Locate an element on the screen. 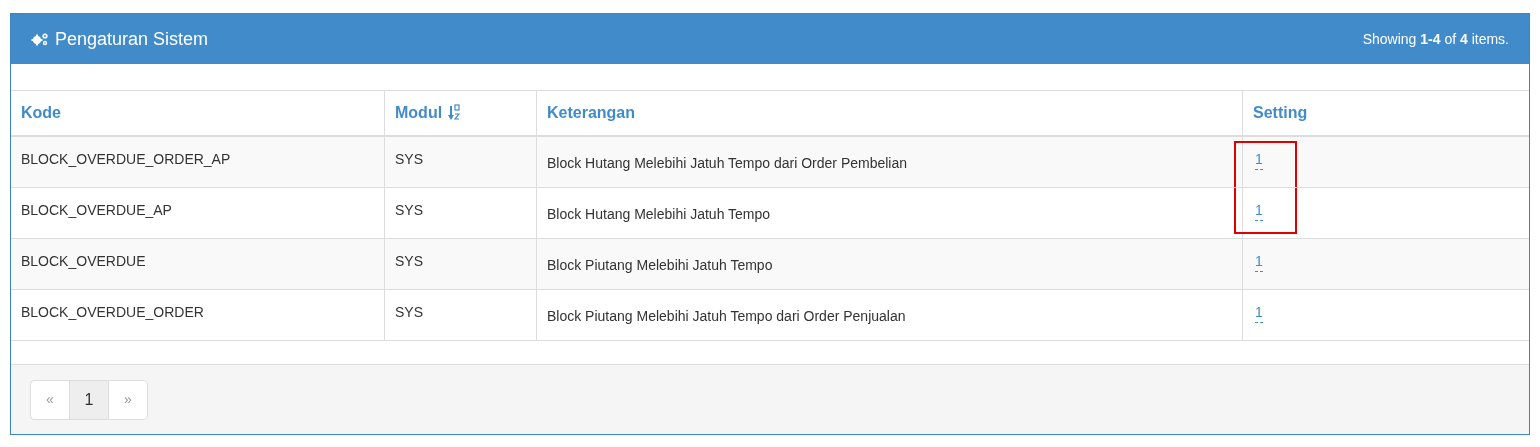 The height and width of the screenshot is (447, 1540). table-cell: BLOCK_OVERDUE_ORDER is located at coordinates (112, 312).